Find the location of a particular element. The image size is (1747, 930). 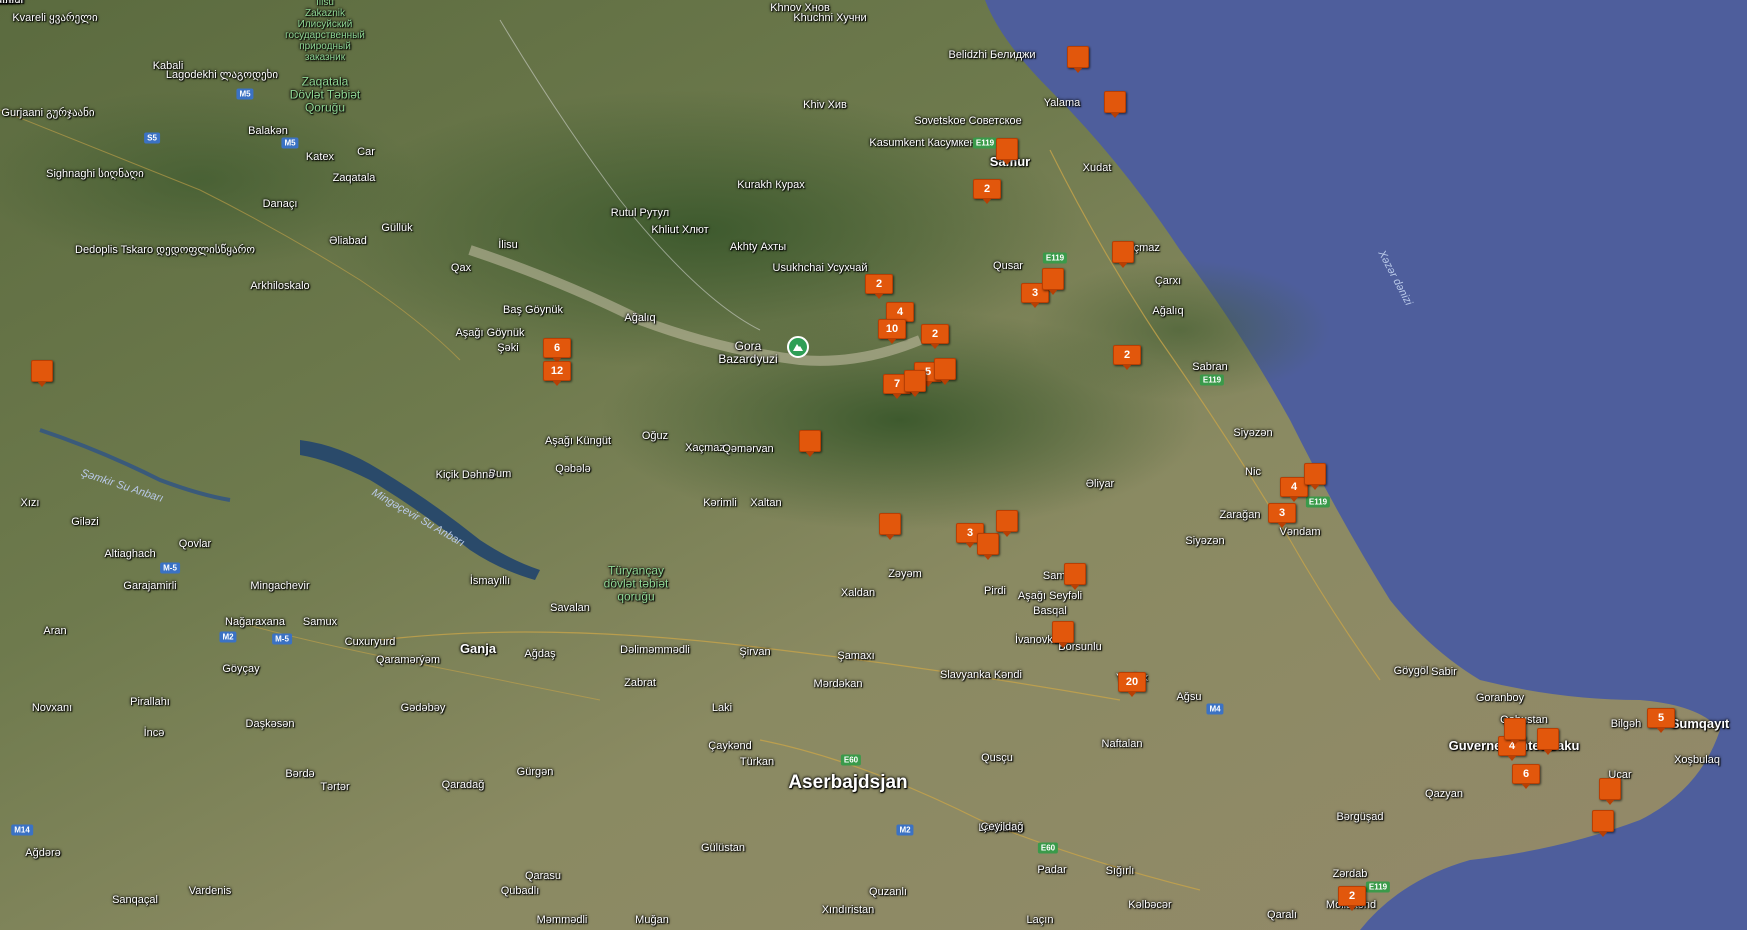

place-label: Gurjaani გურჯაანი is located at coordinates (48, 113).